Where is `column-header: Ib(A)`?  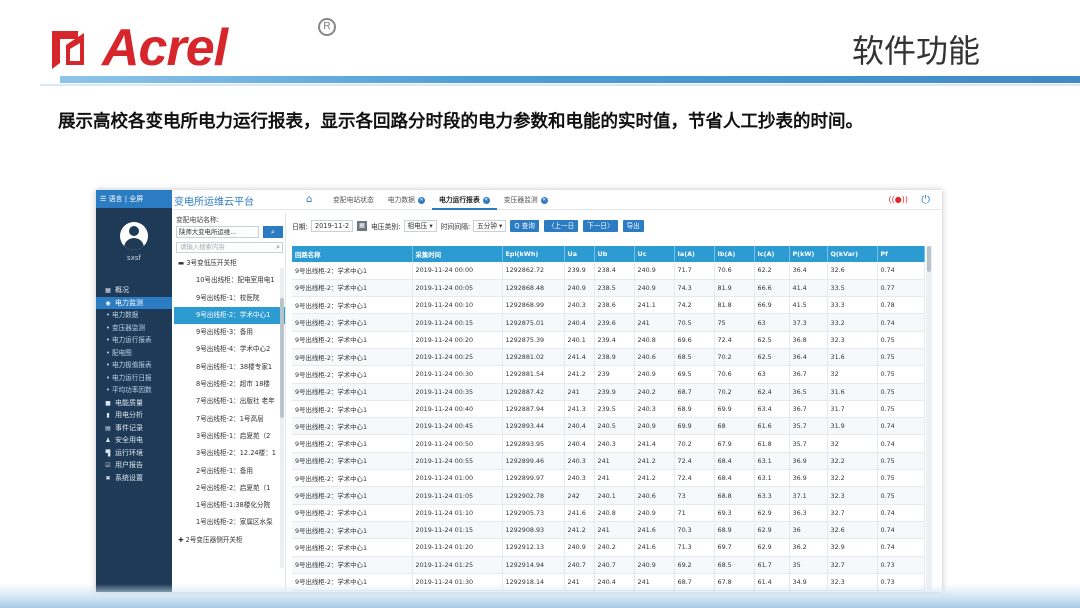 column-header: Ib(A) is located at coordinates (734, 254).